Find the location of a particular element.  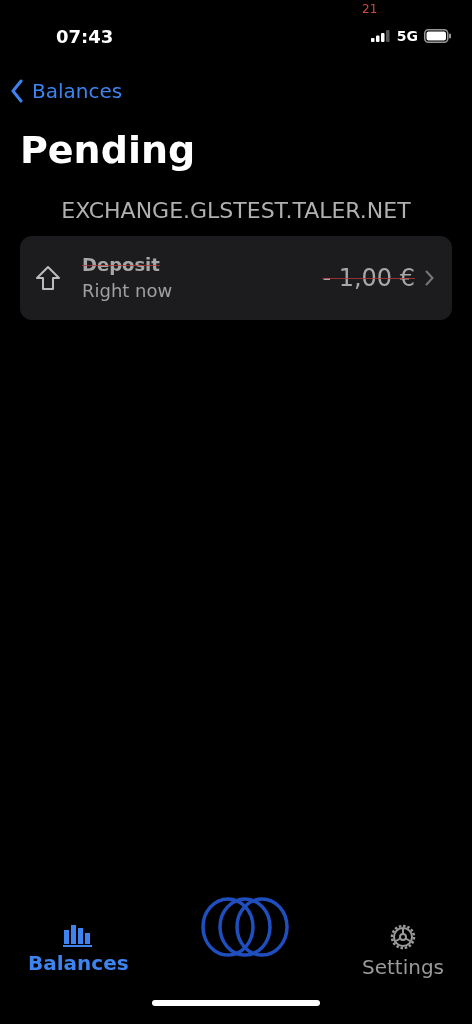

section-header: EXCHANGE.GLSTEST.TALER.NET is located at coordinates (236, 211).